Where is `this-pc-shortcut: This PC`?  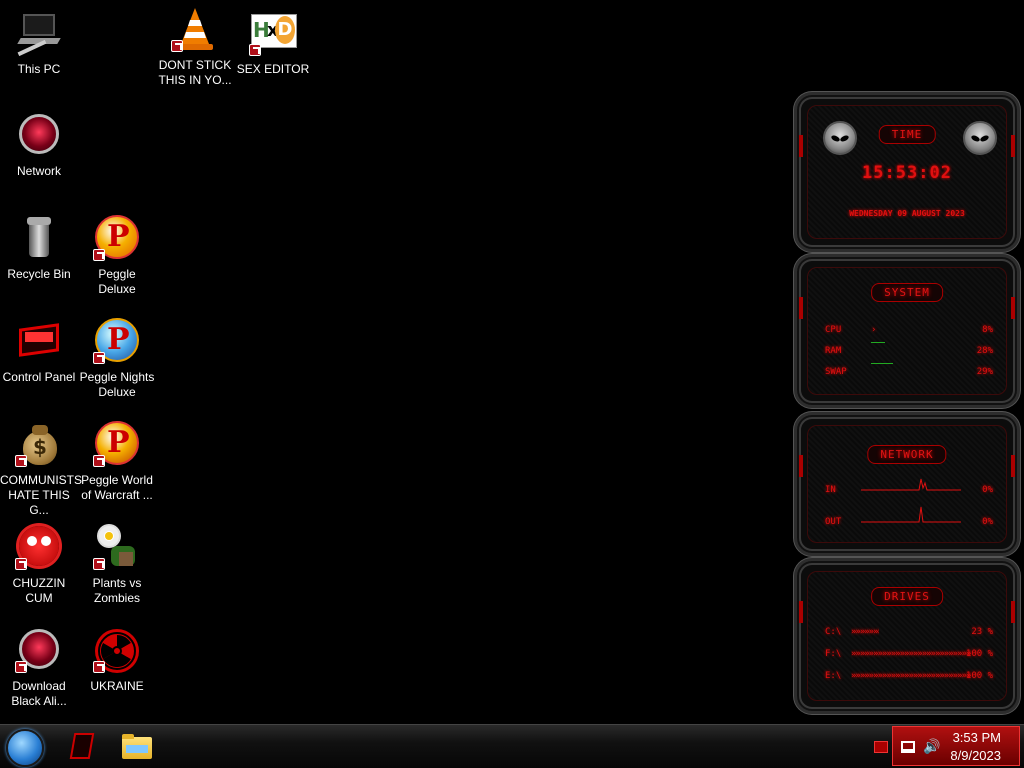 this-pc-shortcut: This PC is located at coordinates (39, 43).